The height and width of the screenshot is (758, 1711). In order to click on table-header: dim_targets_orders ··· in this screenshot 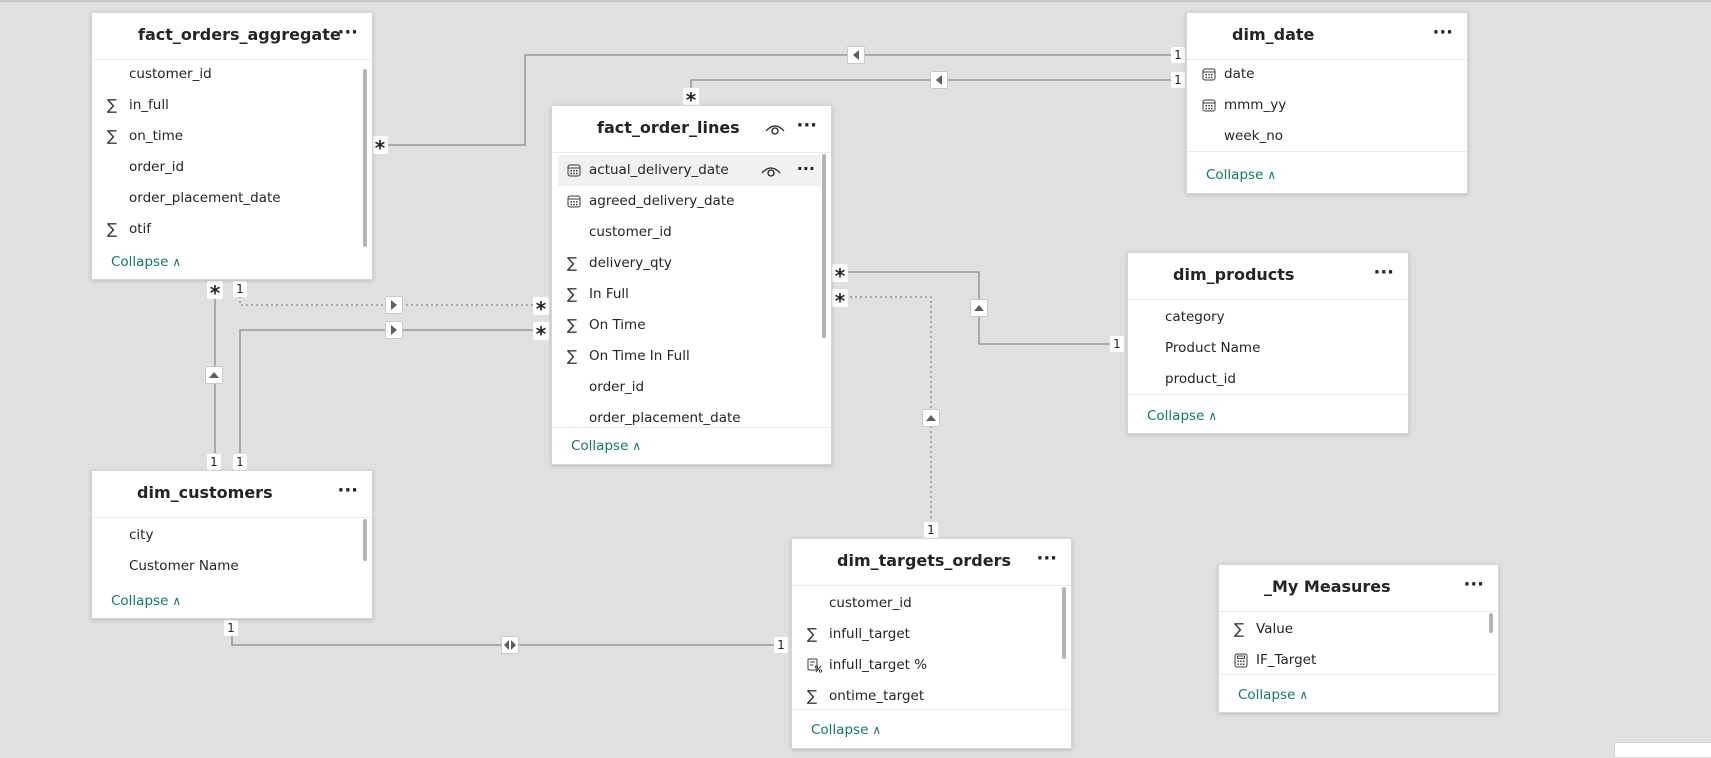, I will do `click(931, 562)`.